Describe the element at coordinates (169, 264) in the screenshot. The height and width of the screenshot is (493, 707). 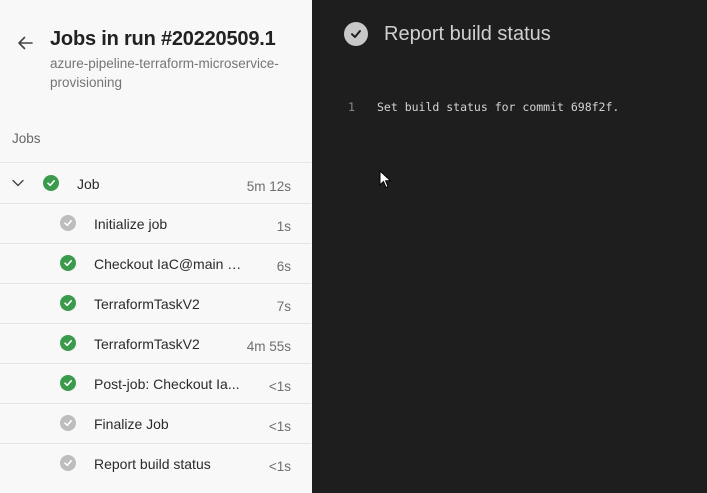
I see `step-label: Checkout IaC@main to s` at that location.